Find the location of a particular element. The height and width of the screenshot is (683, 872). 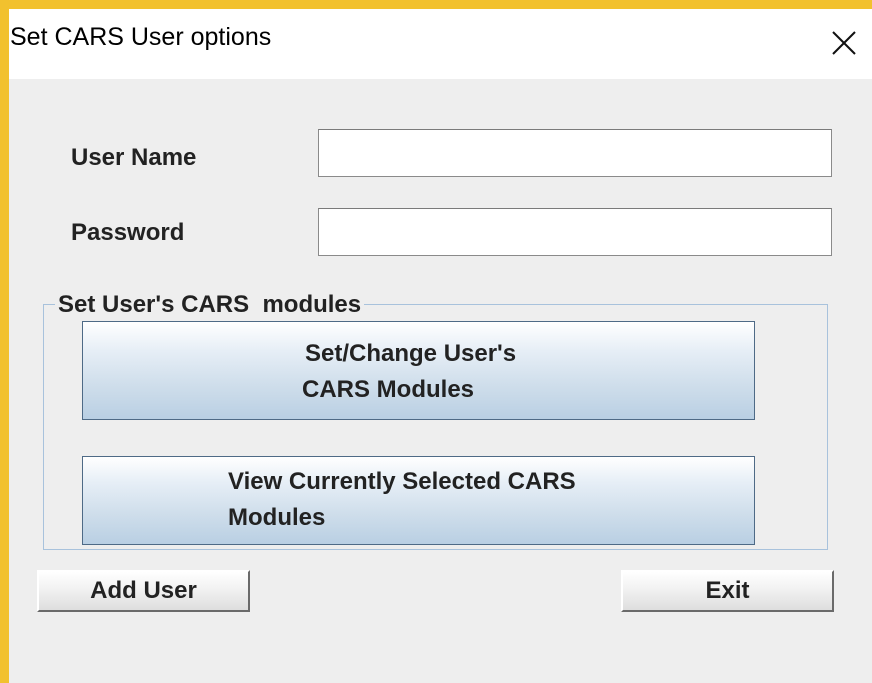

set-change-modules-line2: CARS Modules is located at coordinates (388, 389).